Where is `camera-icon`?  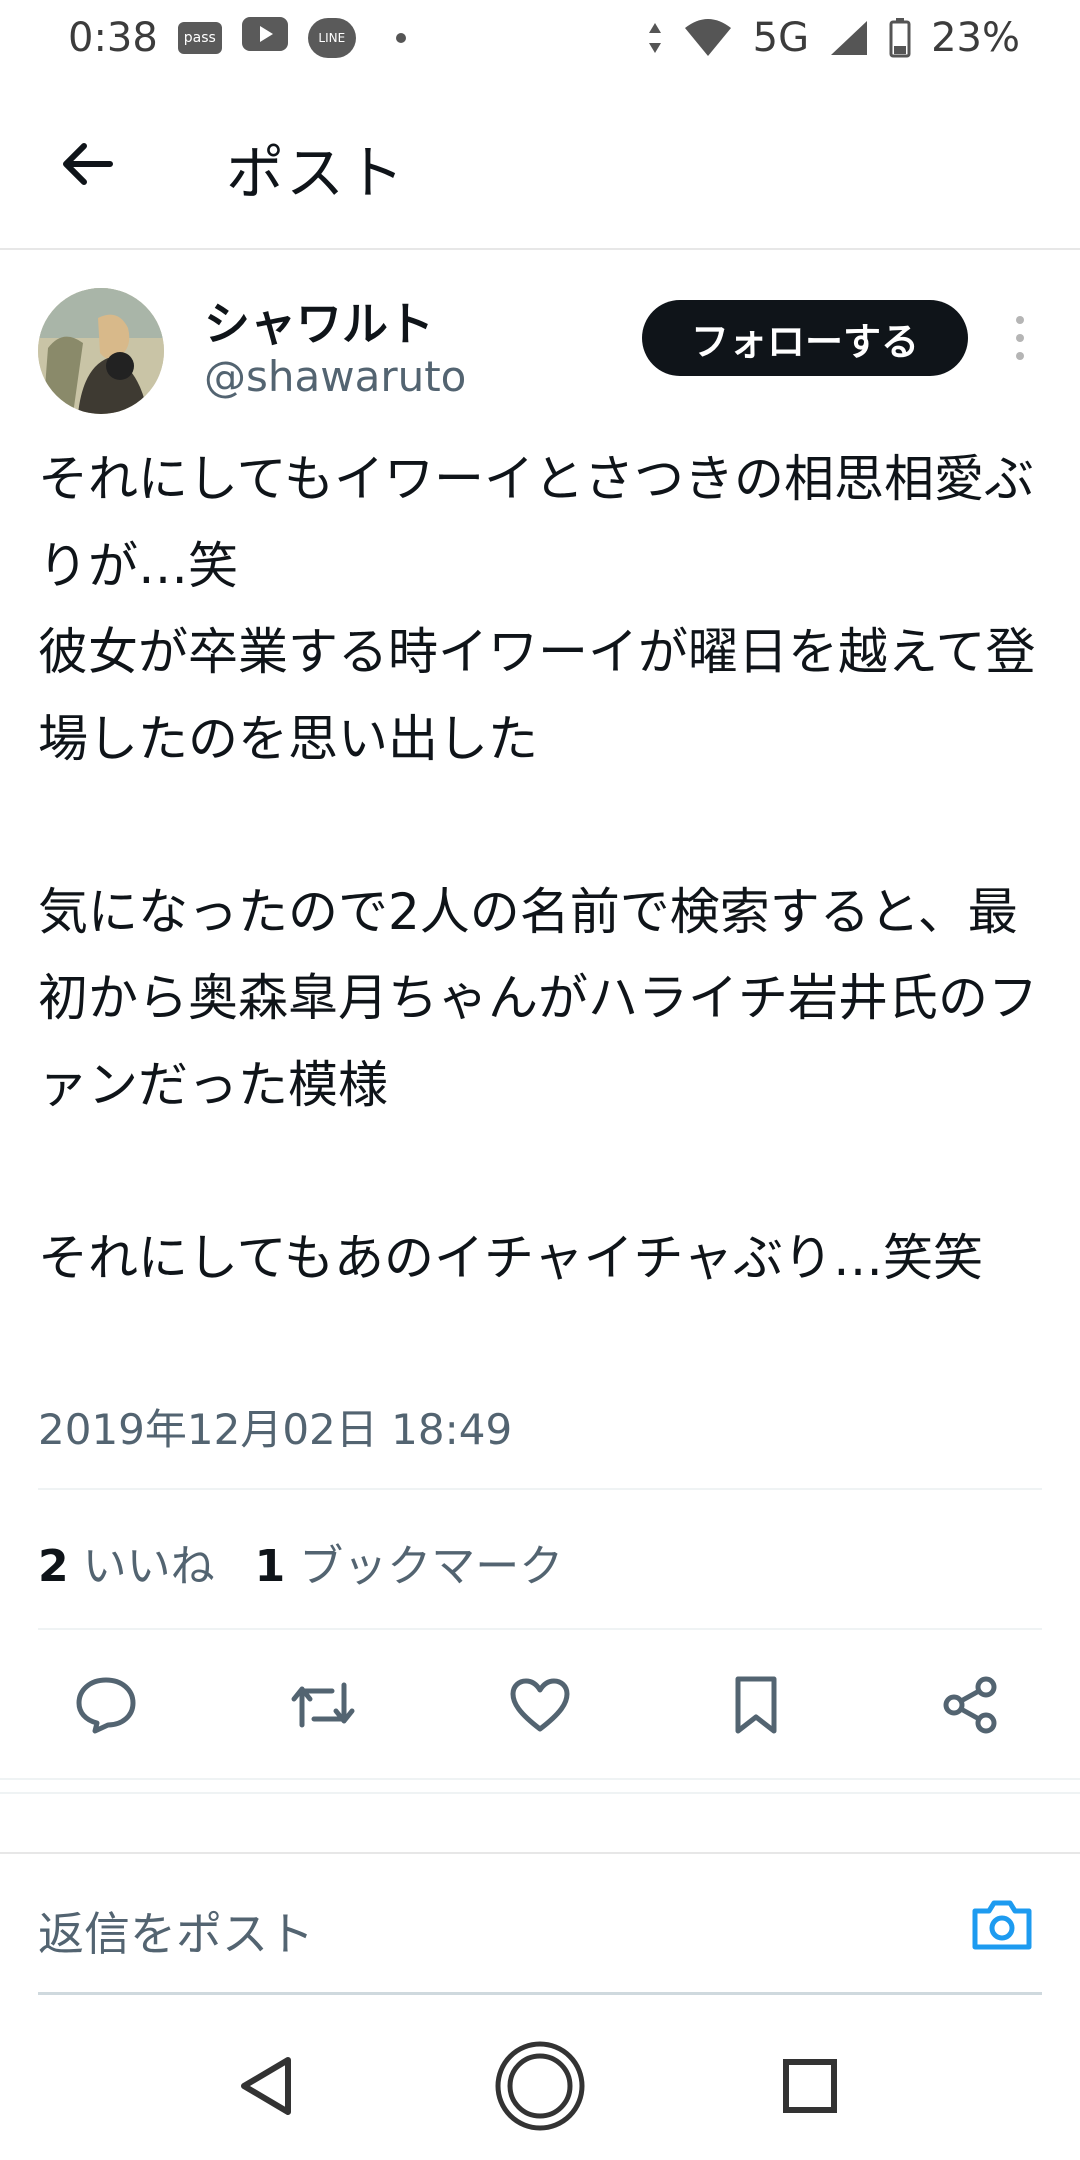
camera-icon is located at coordinates (1002, 1925).